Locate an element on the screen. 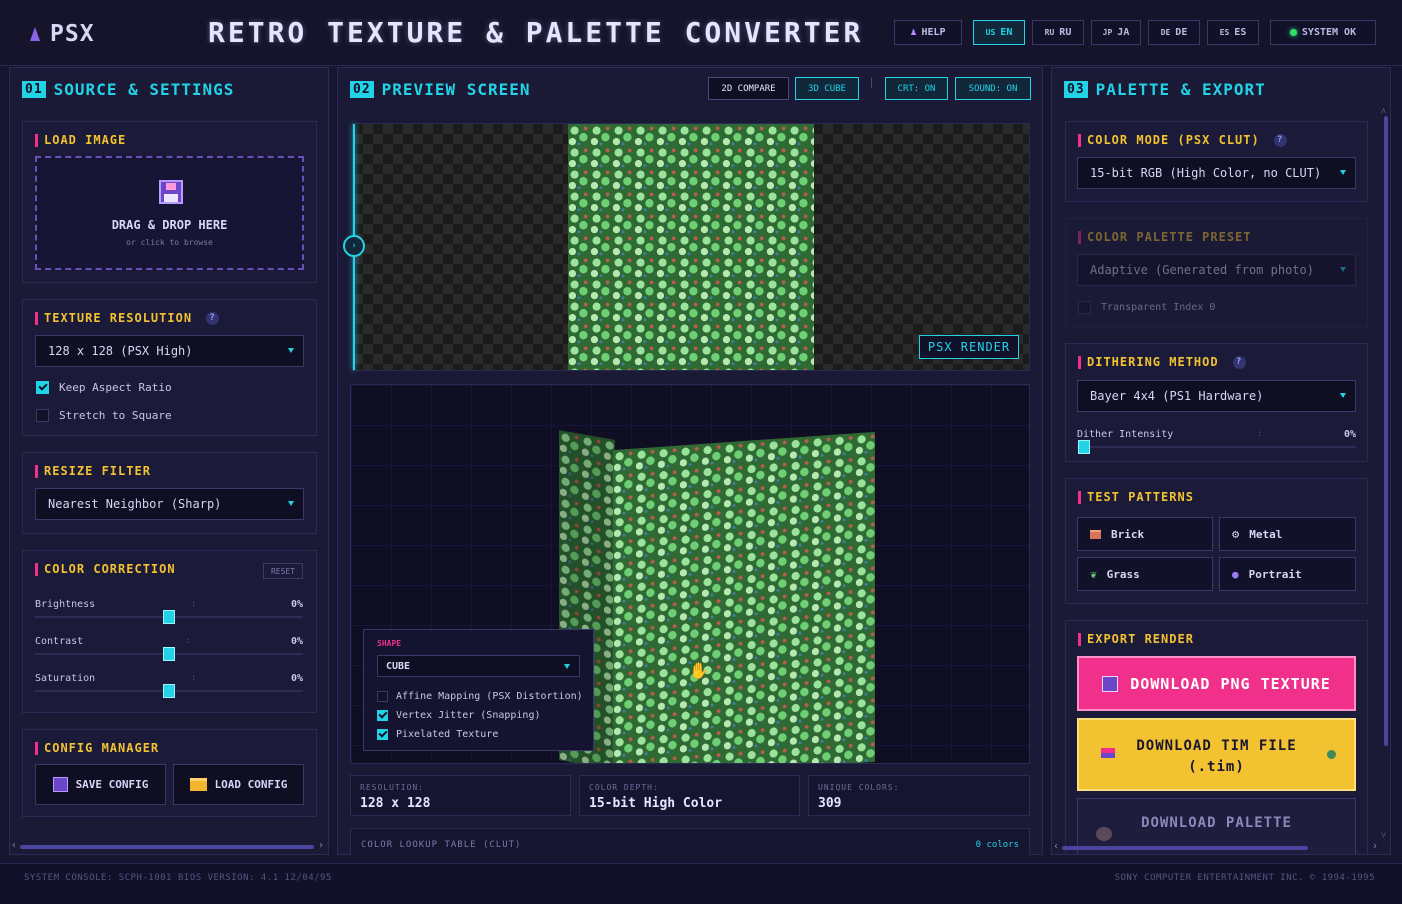 The image size is (1402, 904). lang-es-button: ES ES is located at coordinates (1233, 32).